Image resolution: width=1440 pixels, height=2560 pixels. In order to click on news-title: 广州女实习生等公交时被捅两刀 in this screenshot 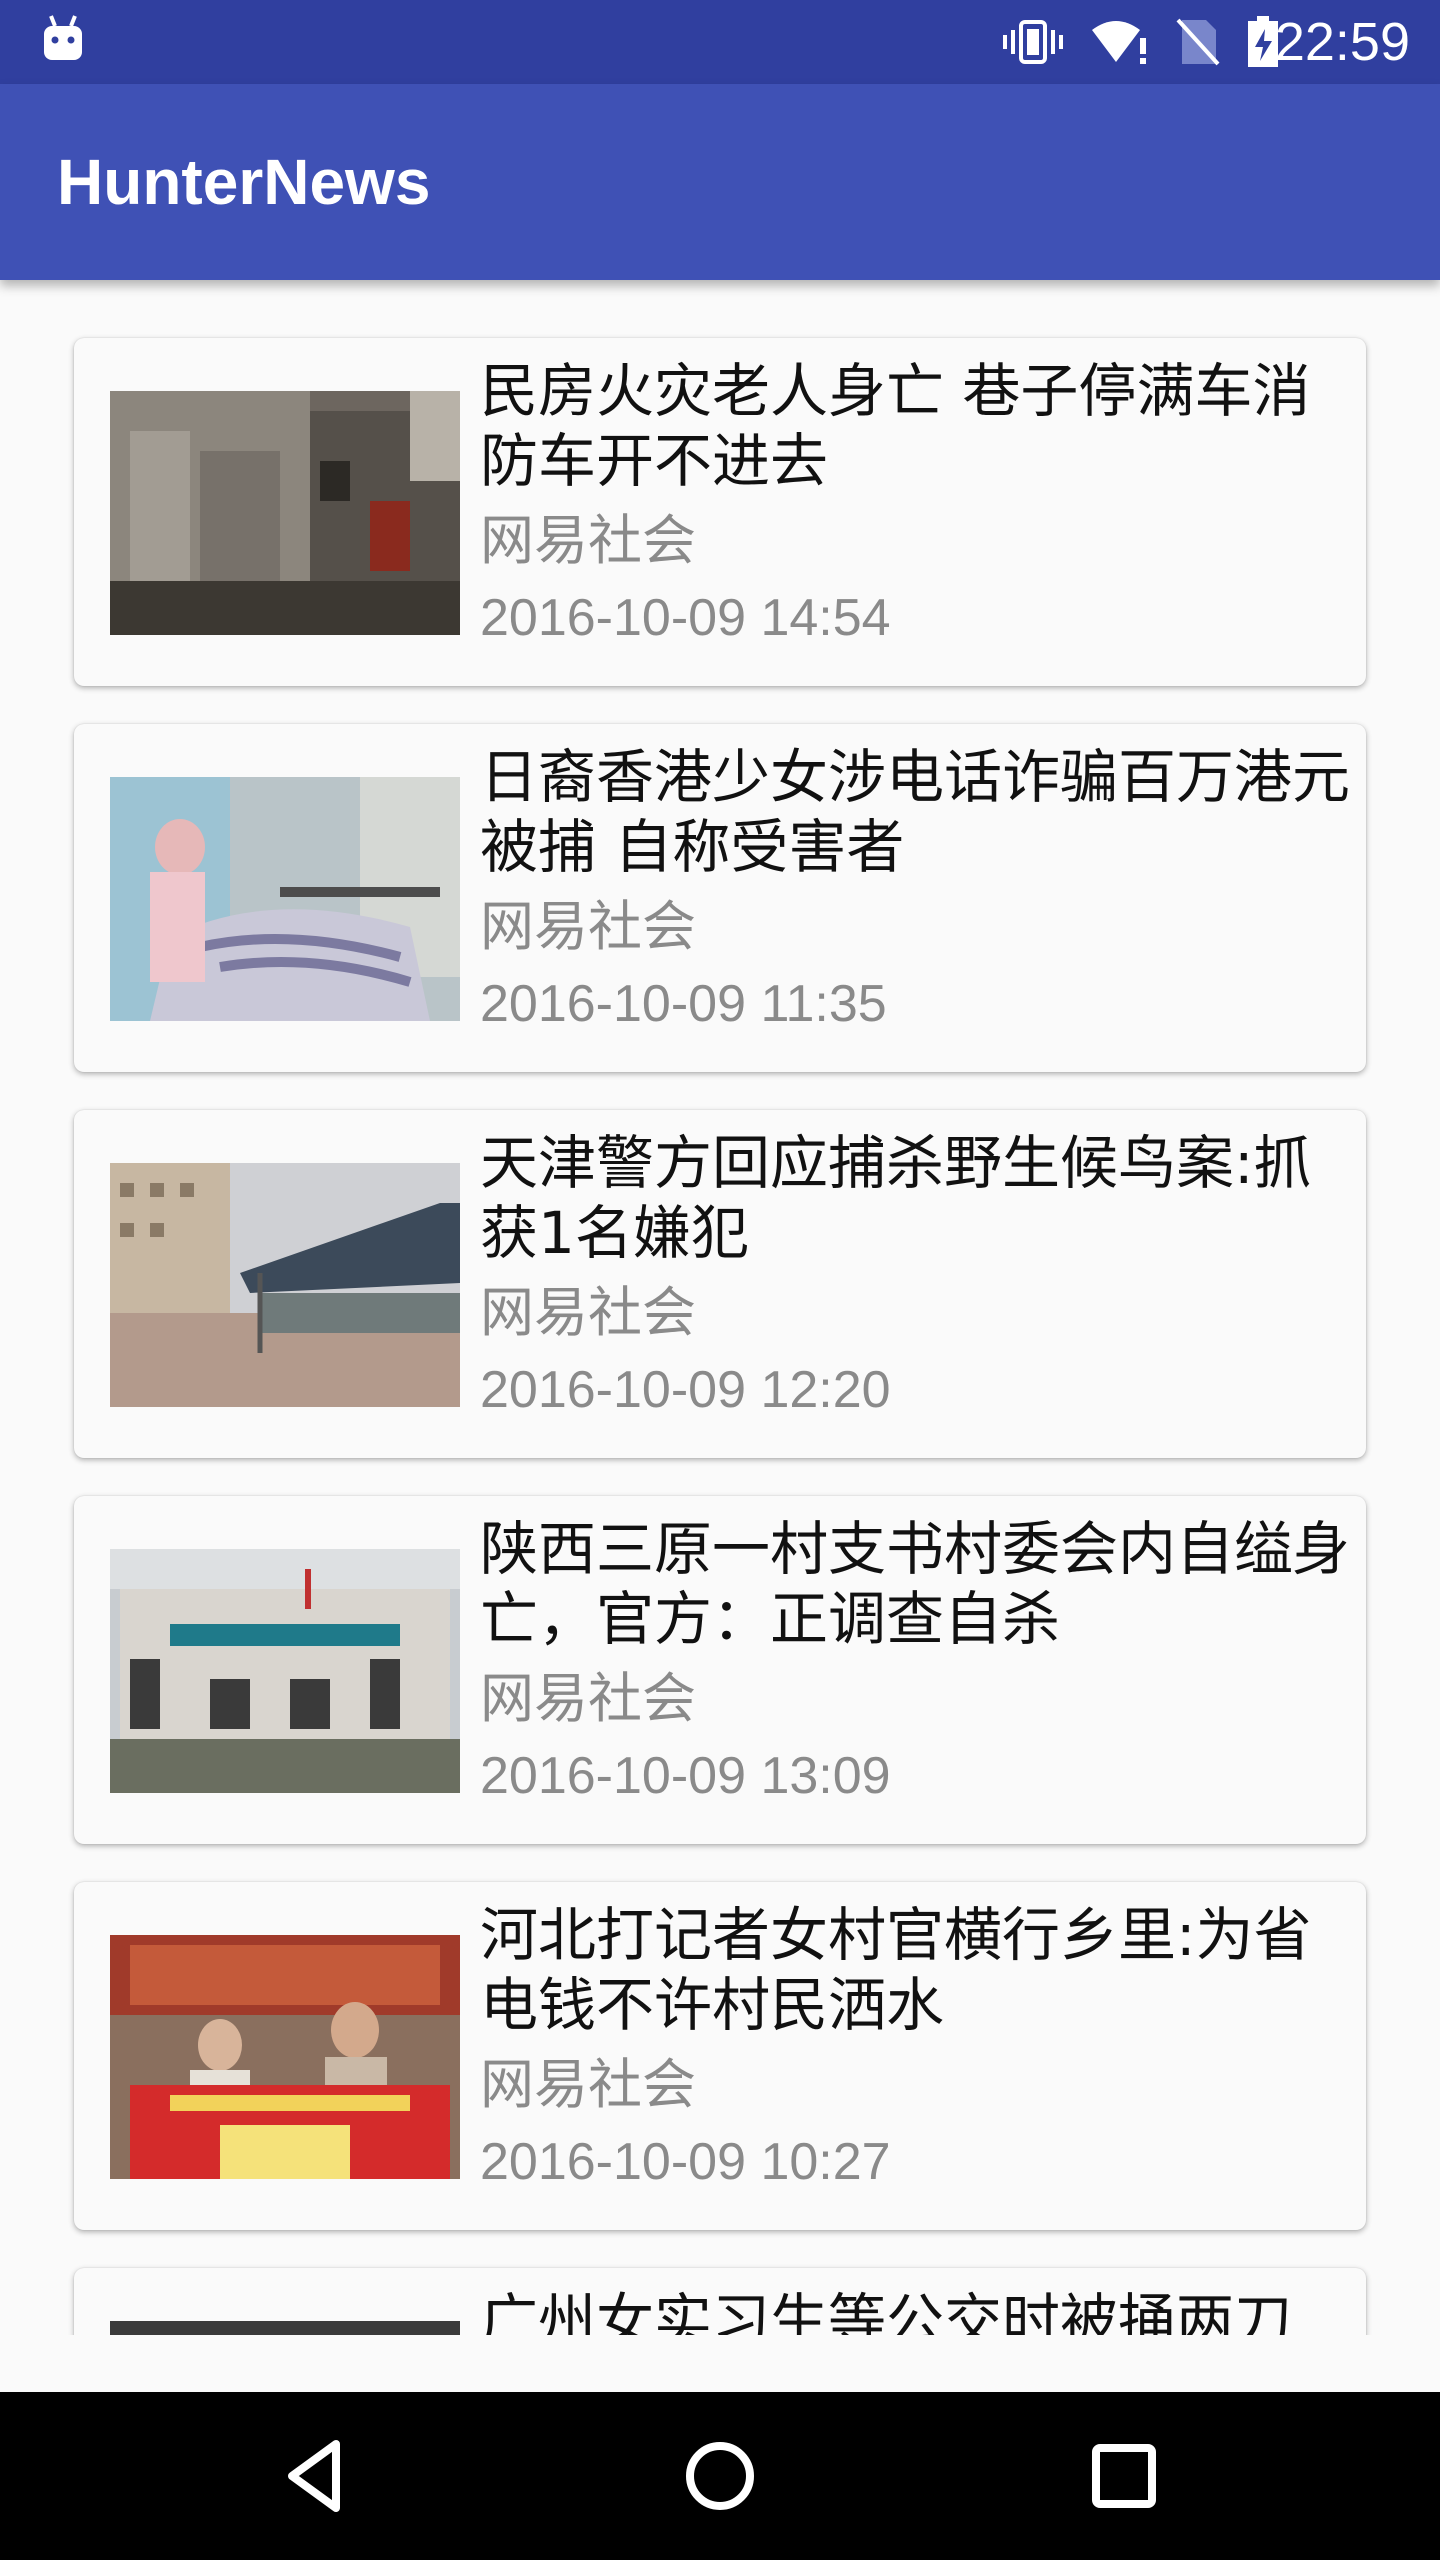, I will do `click(886, 2311)`.